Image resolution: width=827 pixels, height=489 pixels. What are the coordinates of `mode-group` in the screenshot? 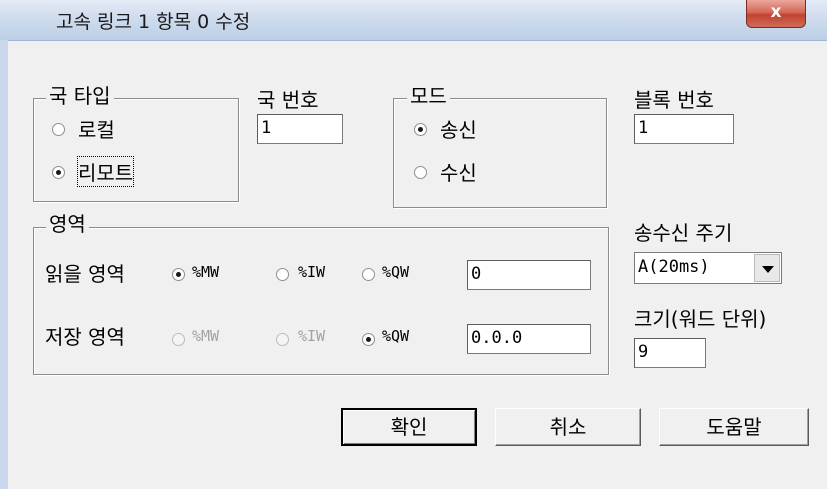 It's located at (500, 153).